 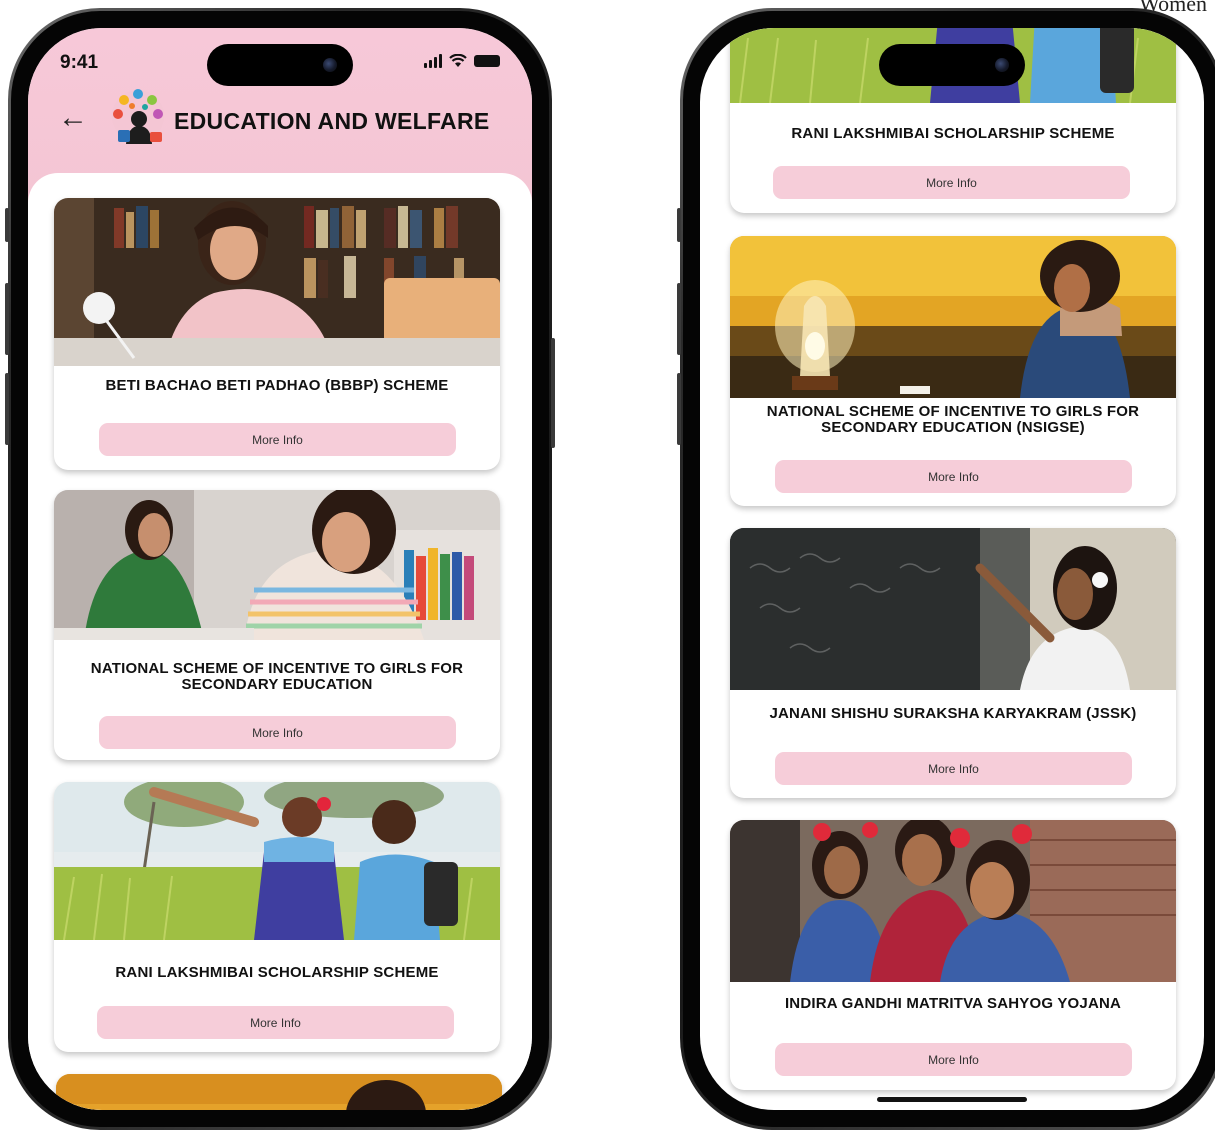 What do you see at coordinates (953, 713) in the screenshot?
I see `card-title: JANANI SHISHU SURAKSHA KARYAKRAM (JSSK)` at bounding box center [953, 713].